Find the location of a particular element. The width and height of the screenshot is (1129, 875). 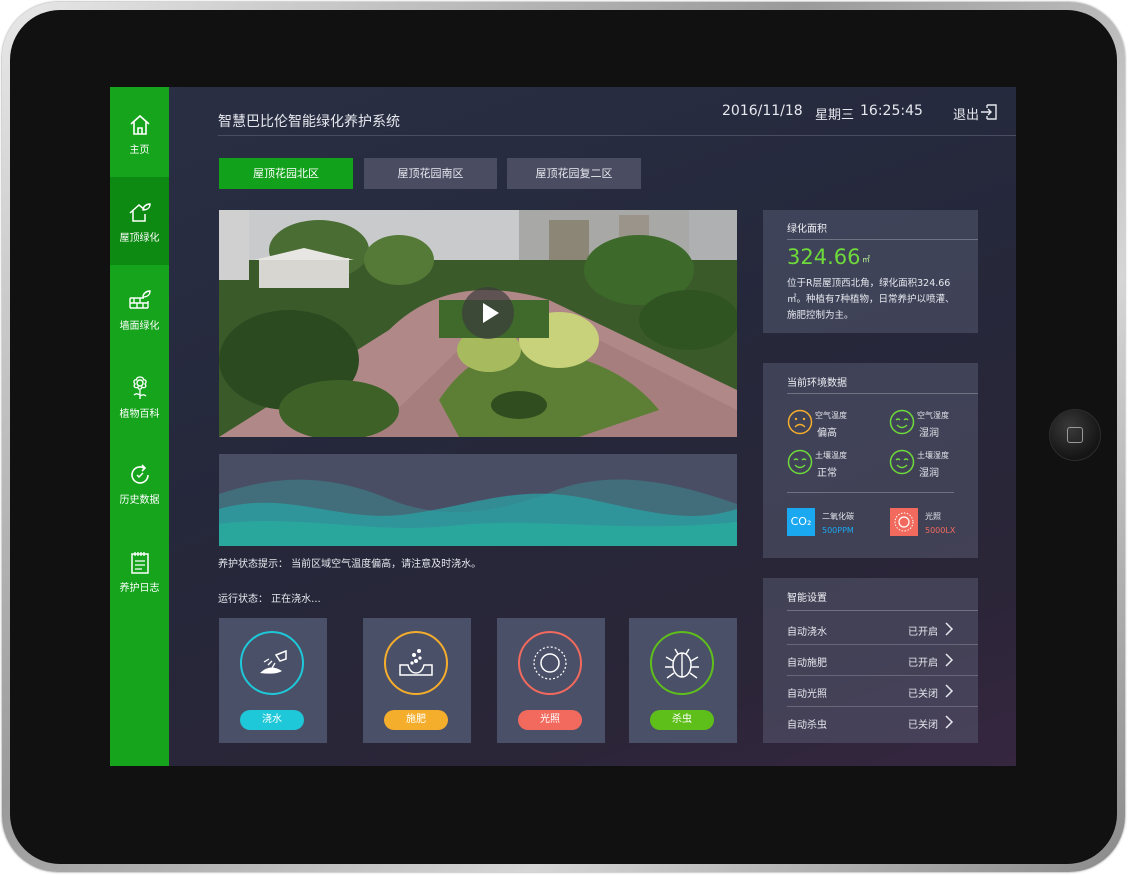

setting-name: 自动浇水 is located at coordinates (807, 632).